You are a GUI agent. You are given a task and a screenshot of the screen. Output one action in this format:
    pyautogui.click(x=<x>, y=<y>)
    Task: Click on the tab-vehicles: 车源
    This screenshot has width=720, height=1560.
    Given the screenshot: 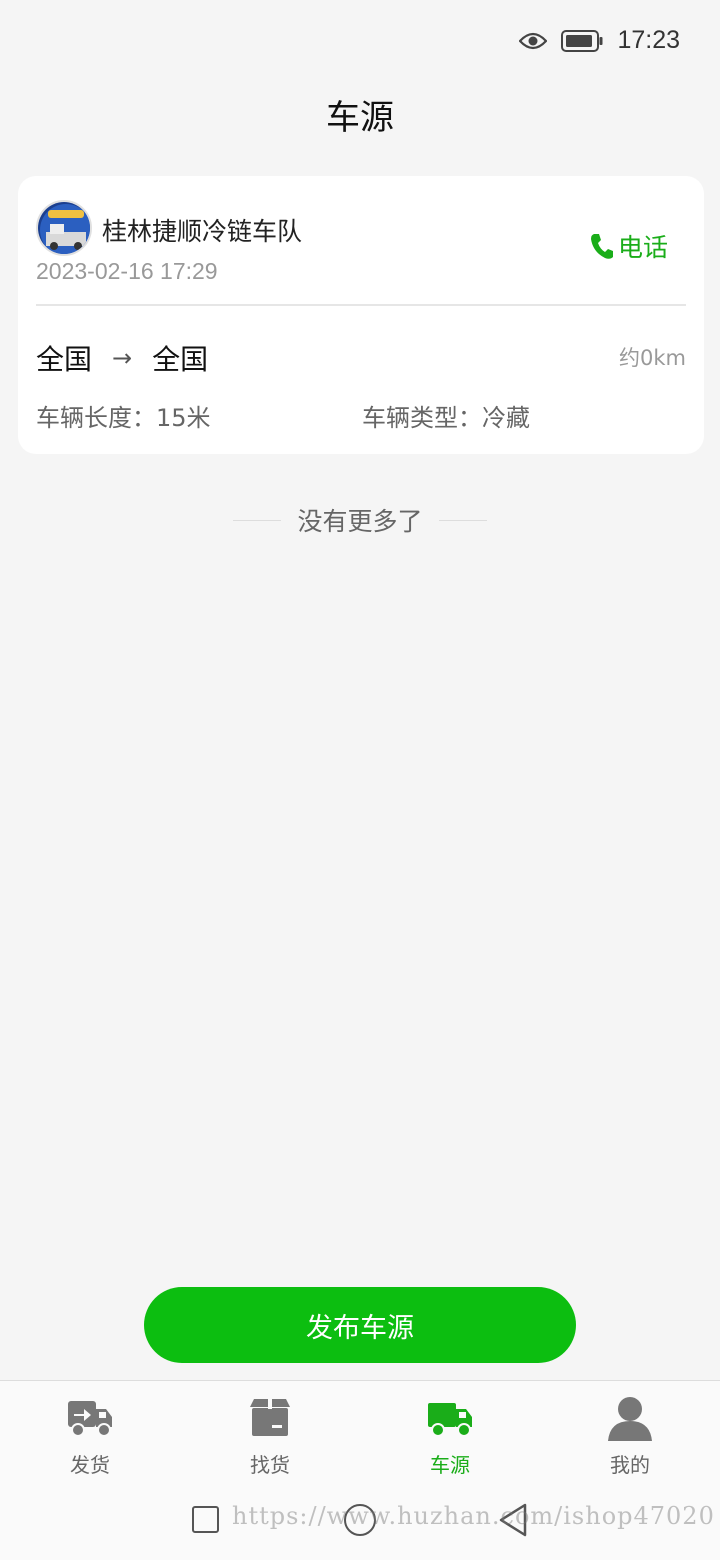 What is the action you would take?
    pyautogui.click(x=450, y=1430)
    